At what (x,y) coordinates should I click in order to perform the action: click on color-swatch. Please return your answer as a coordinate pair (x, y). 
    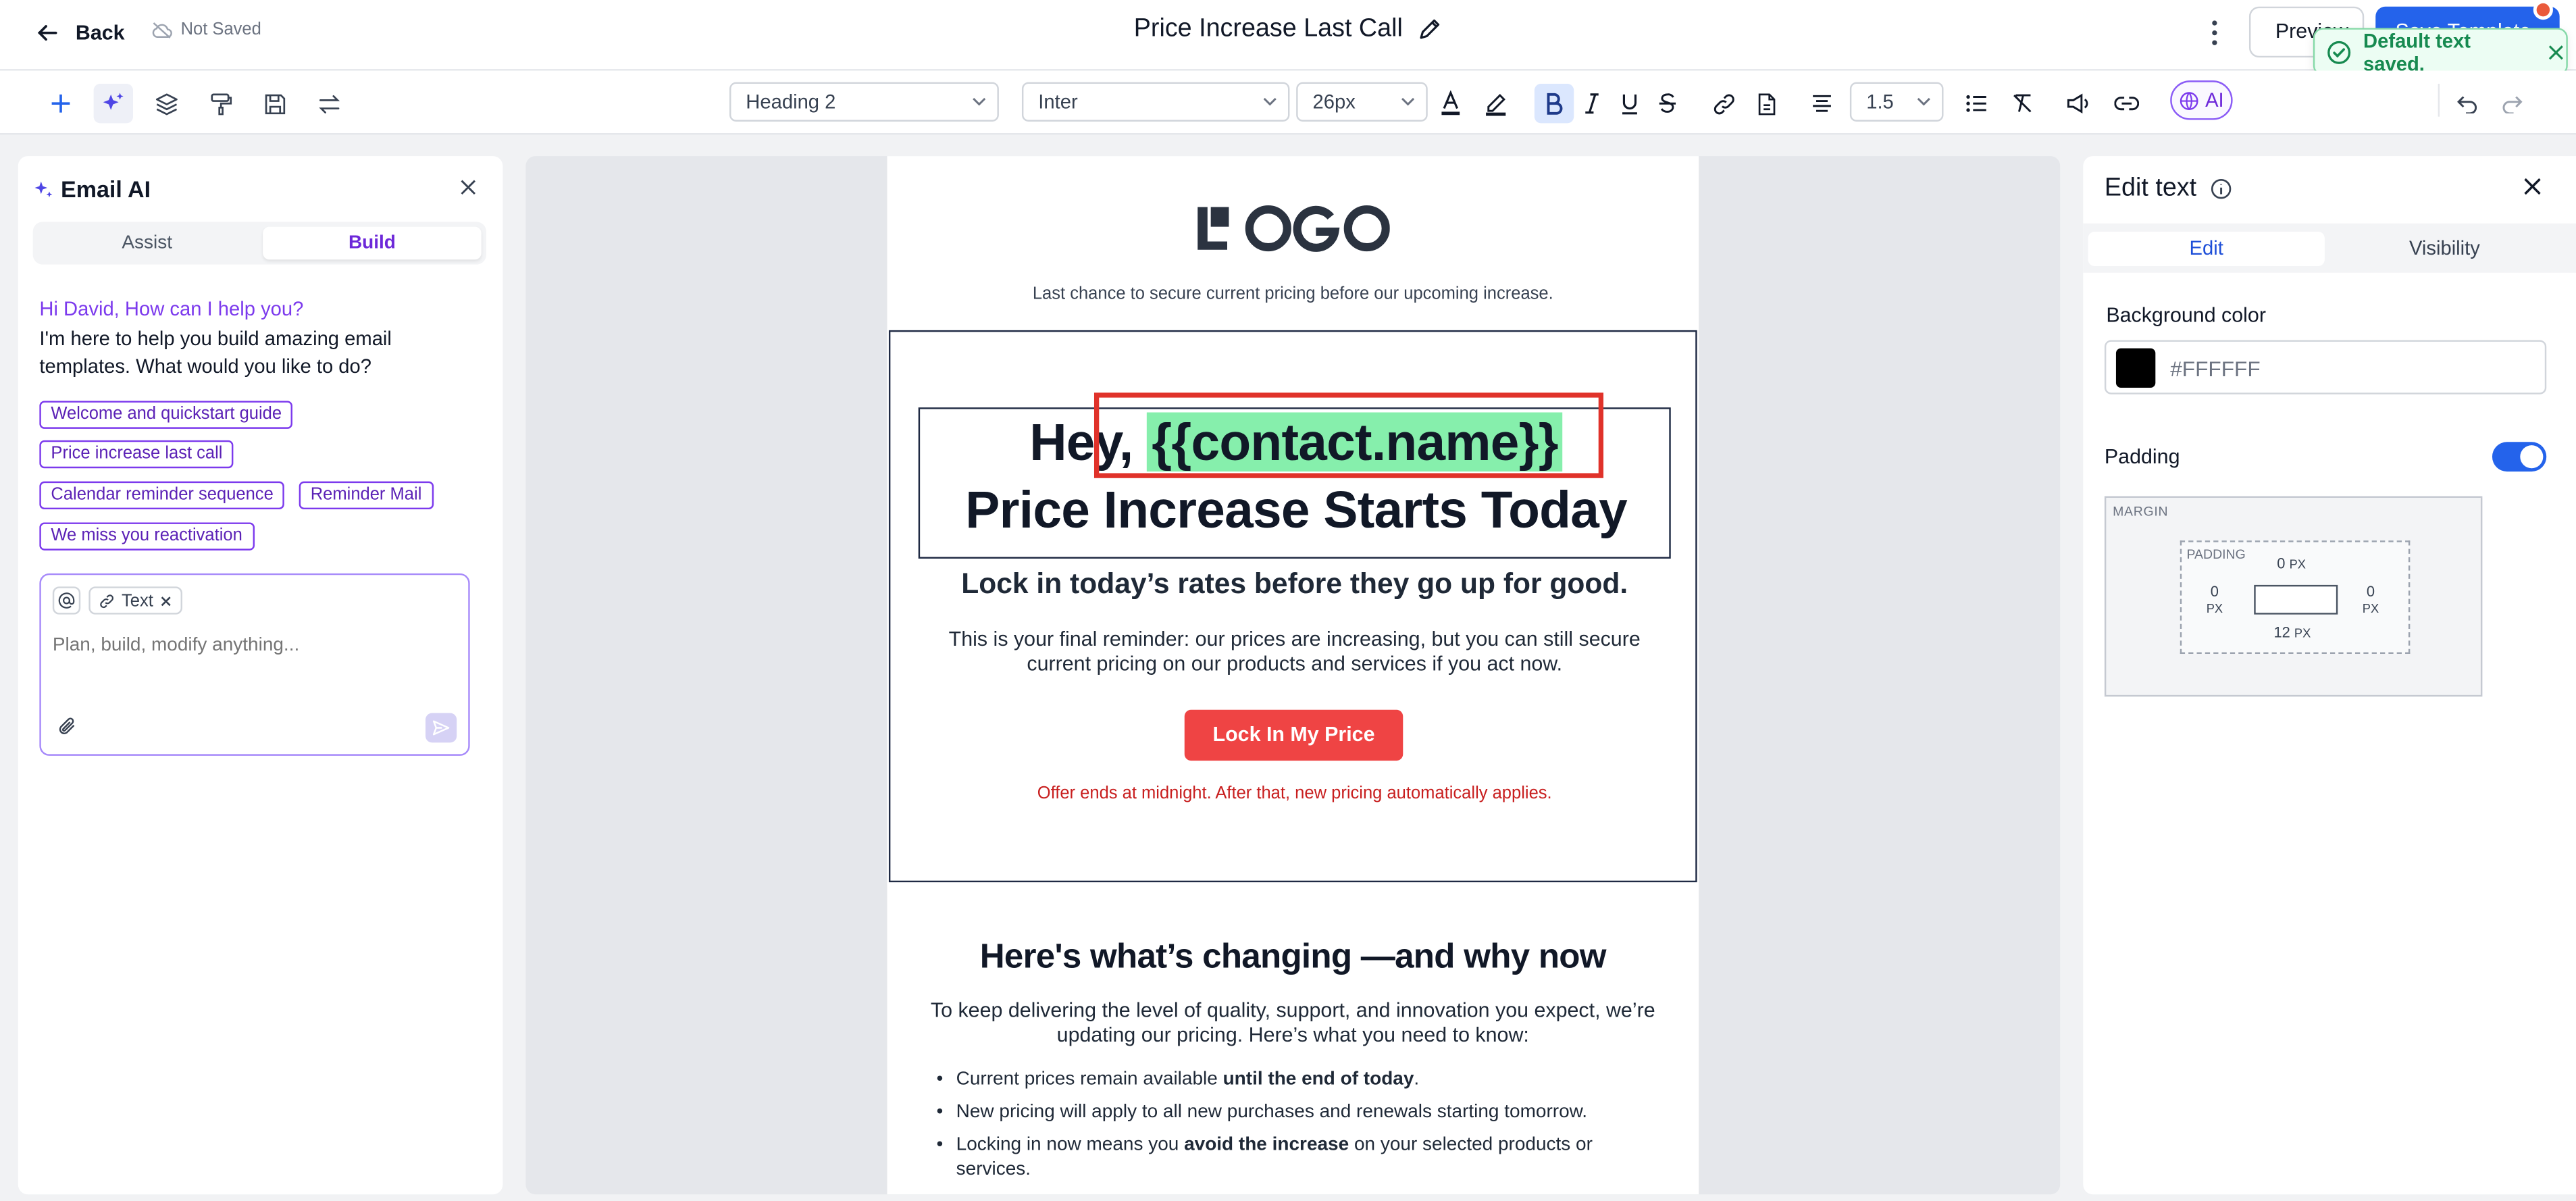
    Looking at the image, I should click on (2135, 368).